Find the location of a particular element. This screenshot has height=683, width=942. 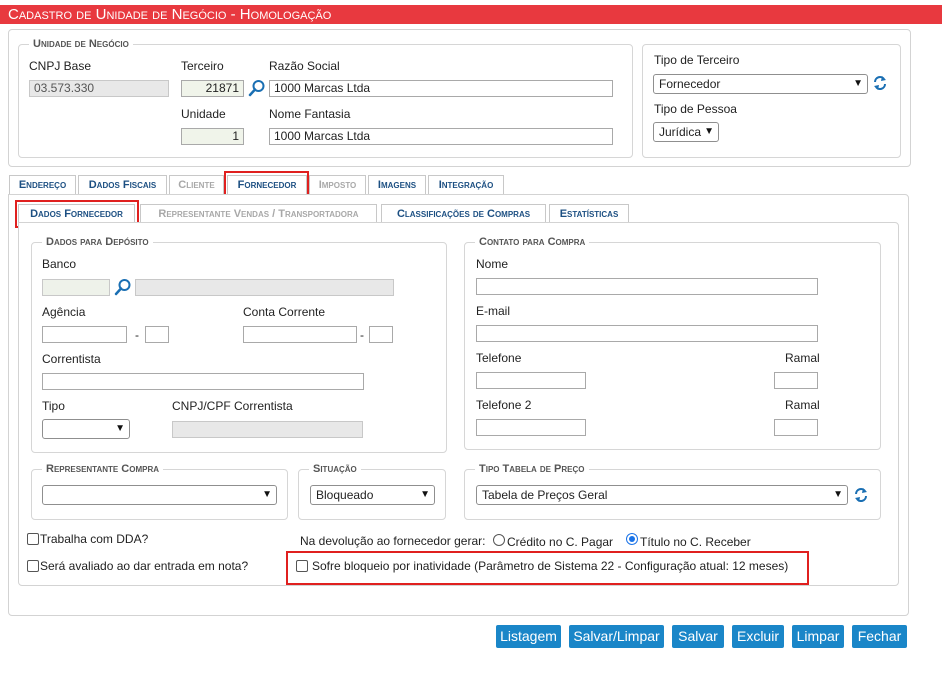

representante-legend: Representante Compra is located at coordinates (103, 469).